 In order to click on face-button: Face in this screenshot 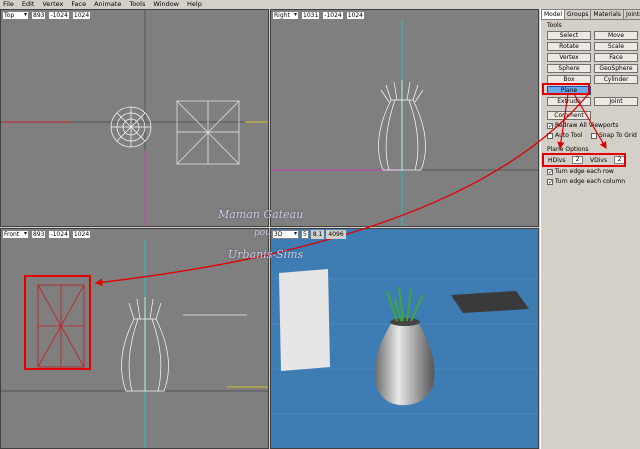, I will do `click(616, 57)`.